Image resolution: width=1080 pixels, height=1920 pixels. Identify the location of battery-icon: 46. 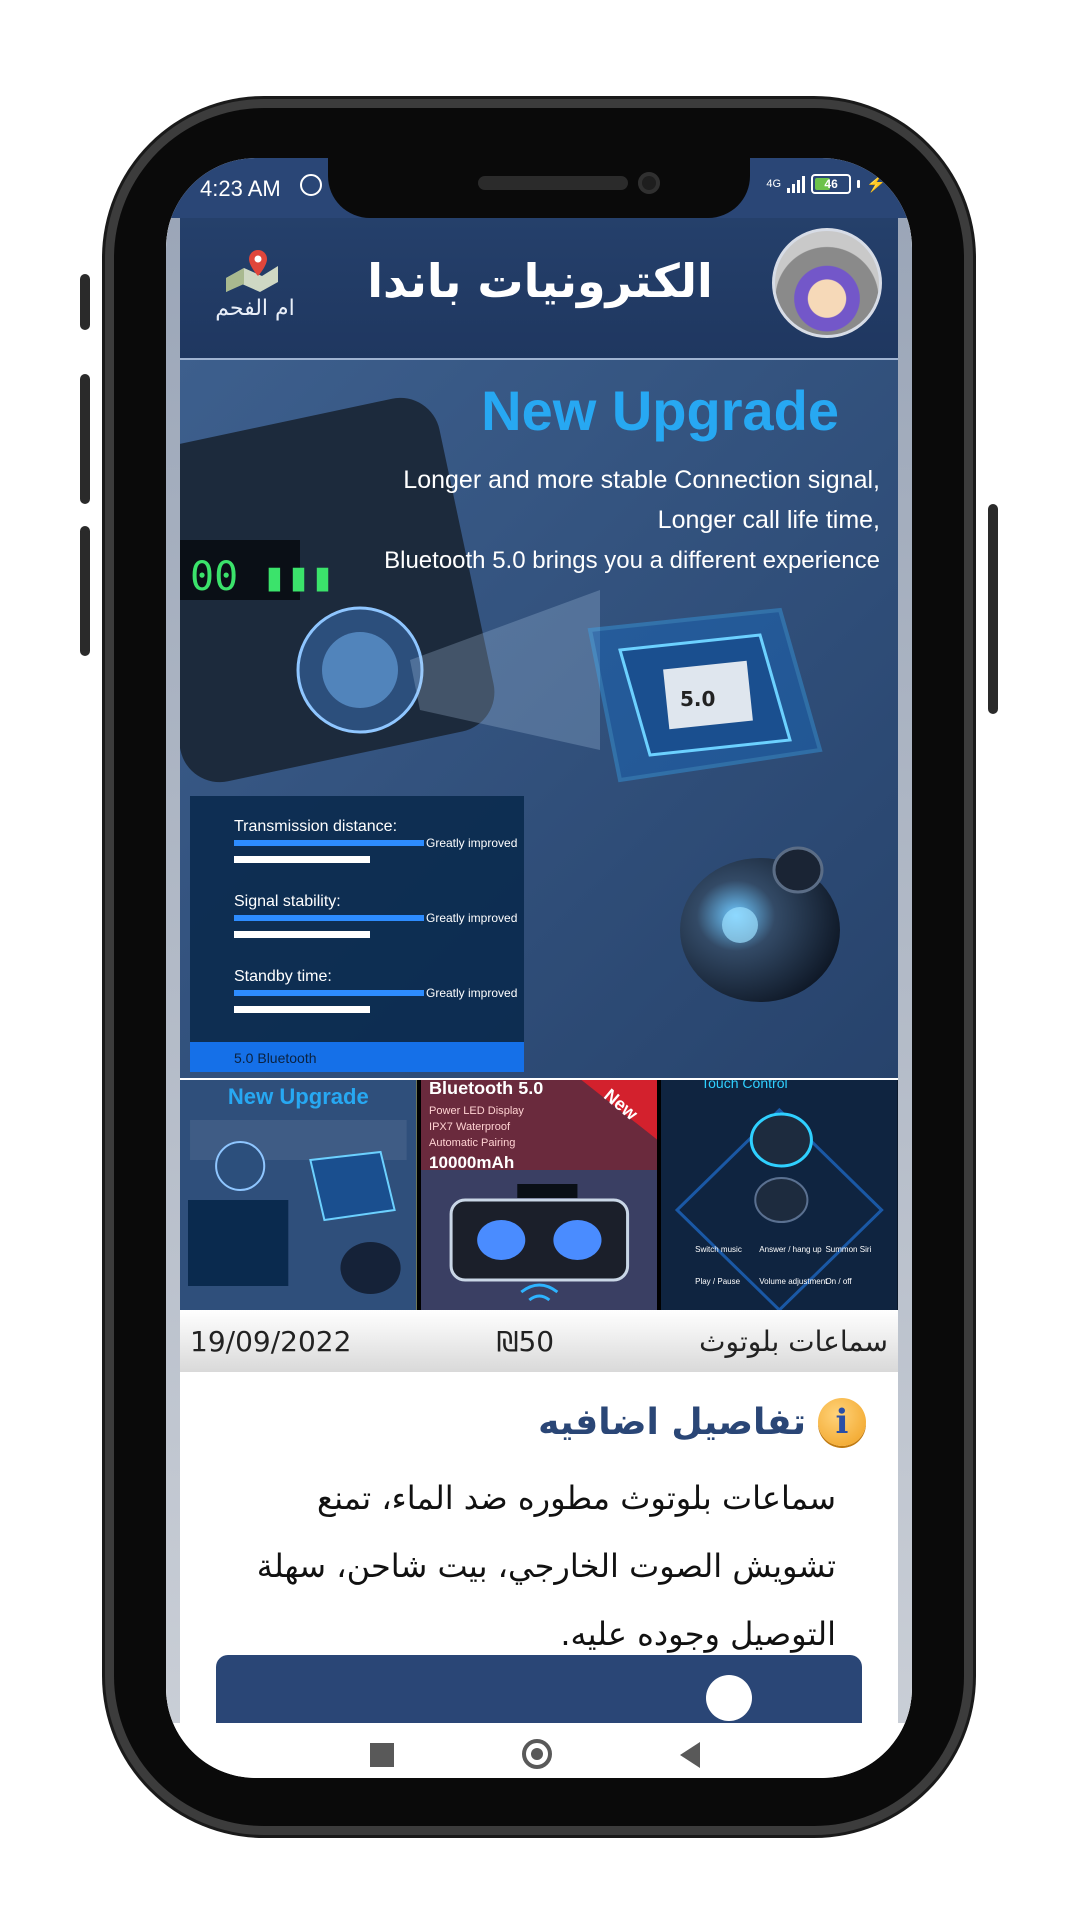
(831, 184).